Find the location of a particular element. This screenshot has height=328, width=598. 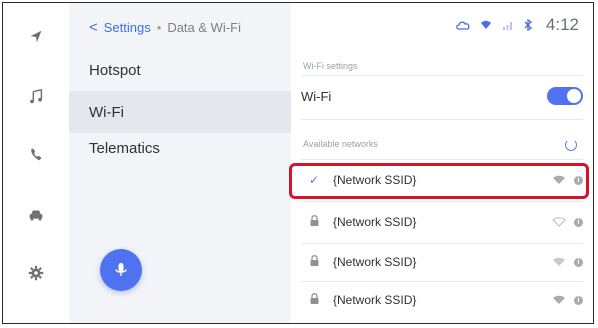

available-networks-label: Available networks is located at coordinates (340, 144).